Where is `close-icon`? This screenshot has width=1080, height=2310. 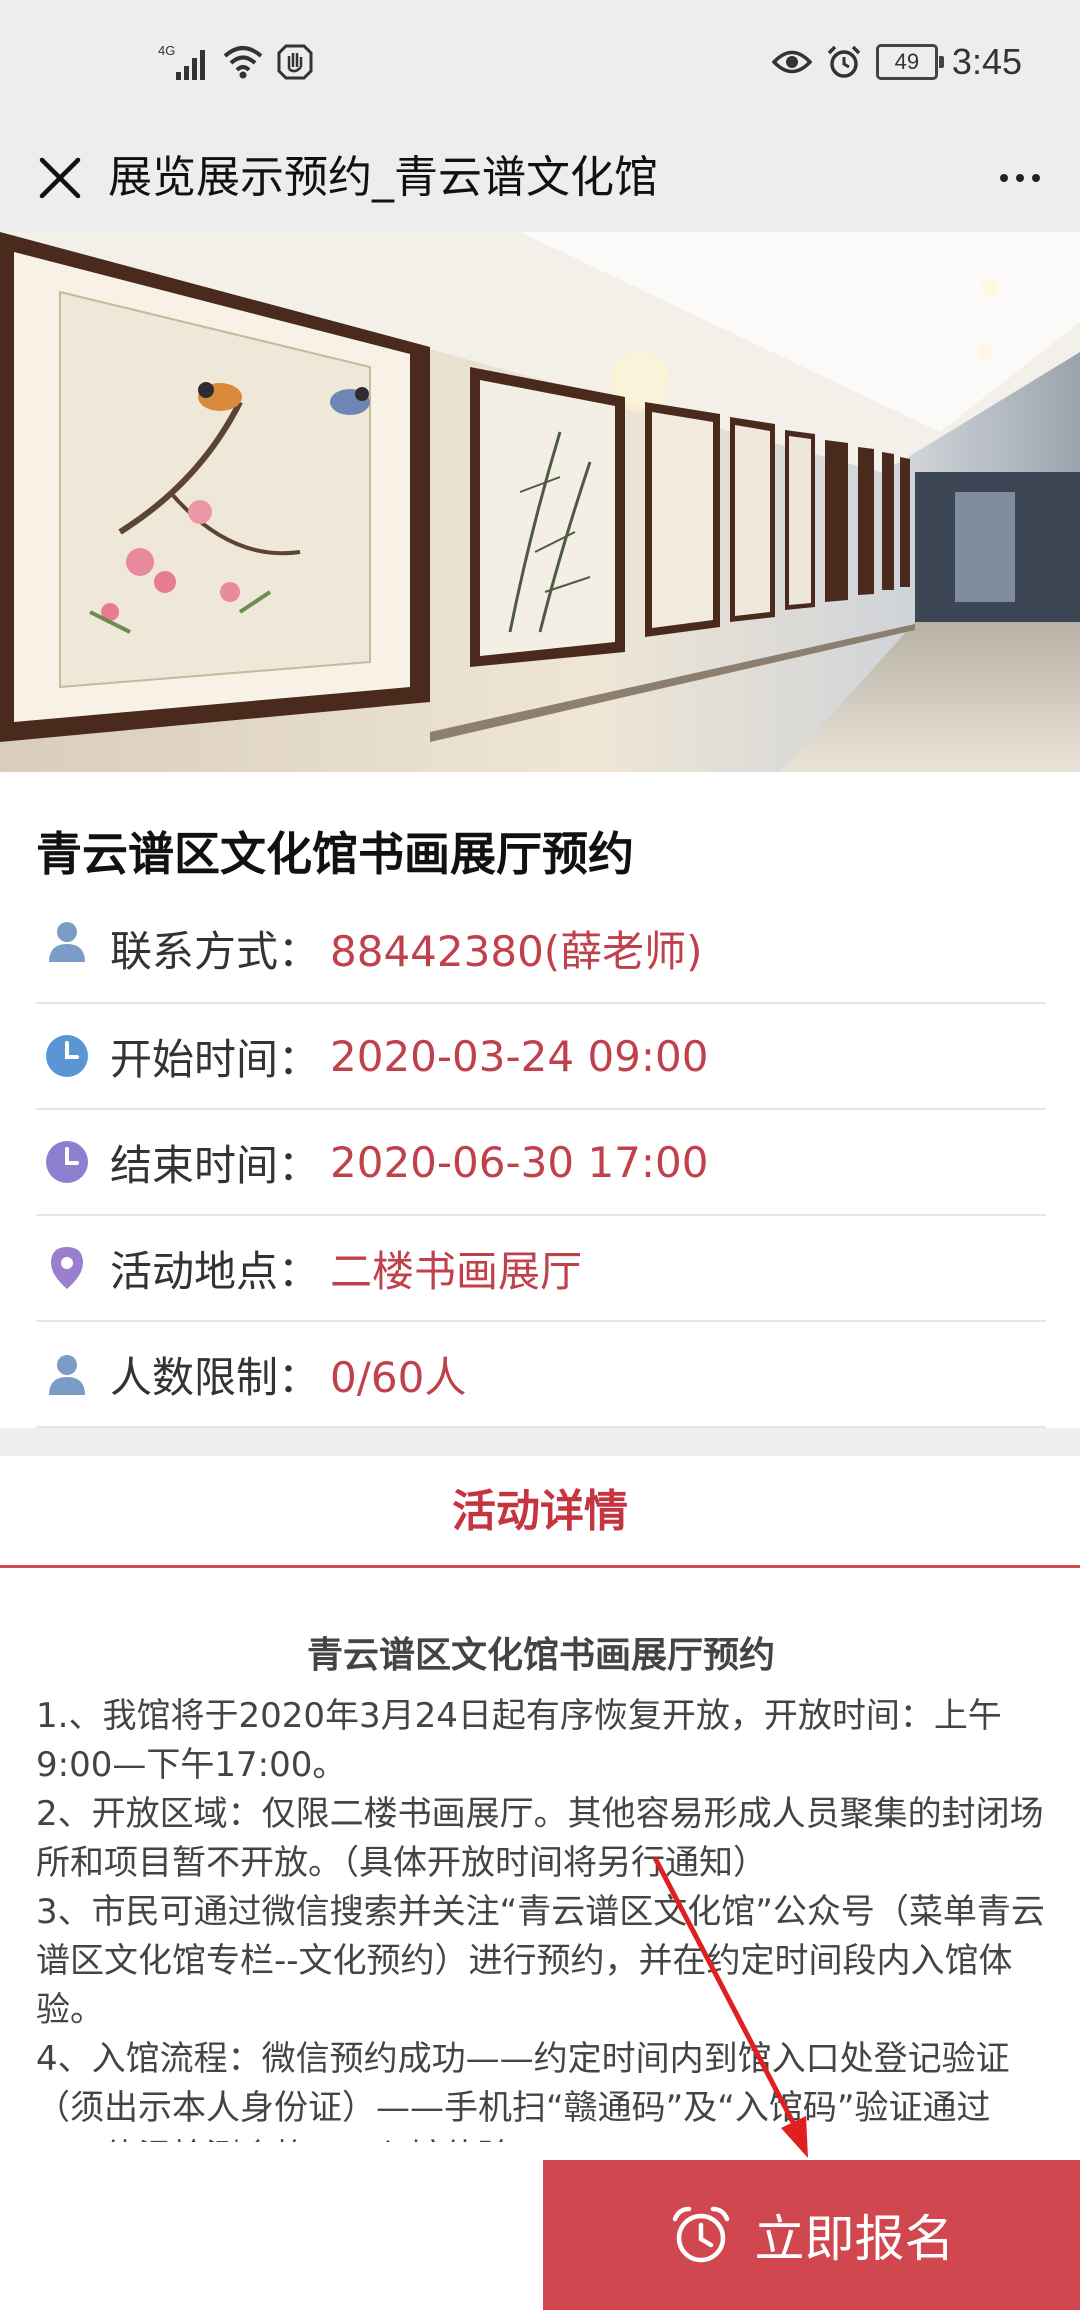
close-icon is located at coordinates (60, 178).